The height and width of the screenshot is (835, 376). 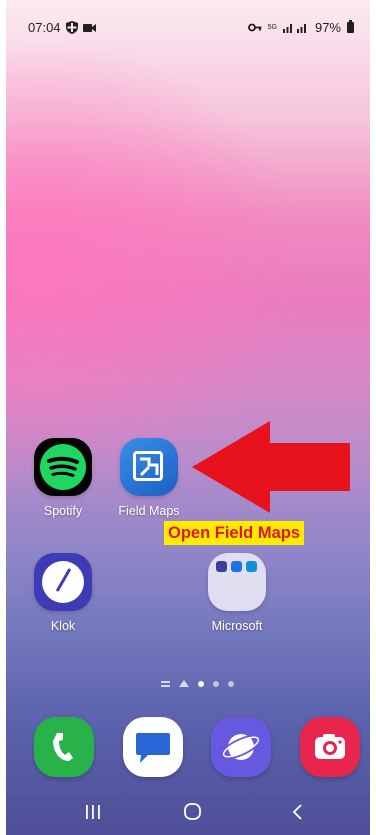 What do you see at coordinates (271, 467) in the screenshot?
I see `arrow-left-icon` at bounding box center [271, 467].